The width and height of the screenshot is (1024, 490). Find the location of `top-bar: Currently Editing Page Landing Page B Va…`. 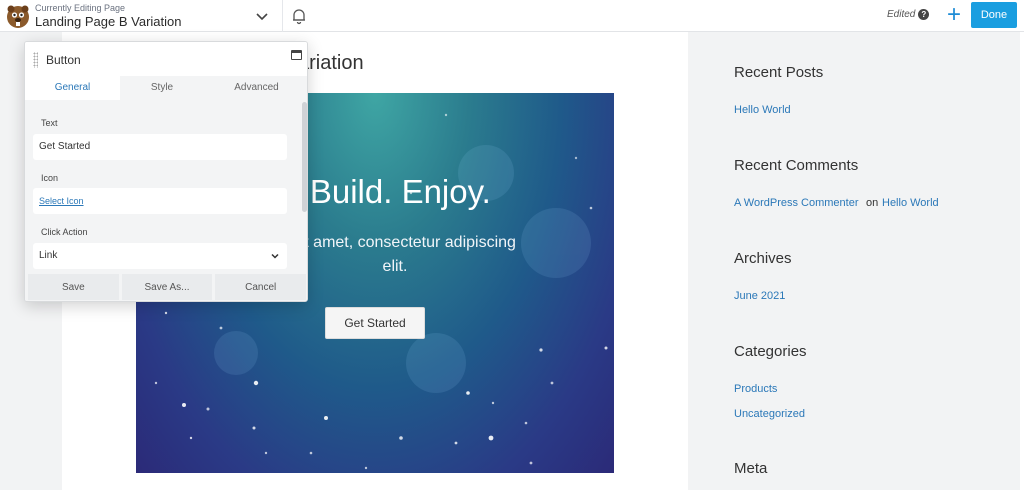

top-bar: Currently Editing Page Landing Page B Va… is located at coordinates (512, 16).